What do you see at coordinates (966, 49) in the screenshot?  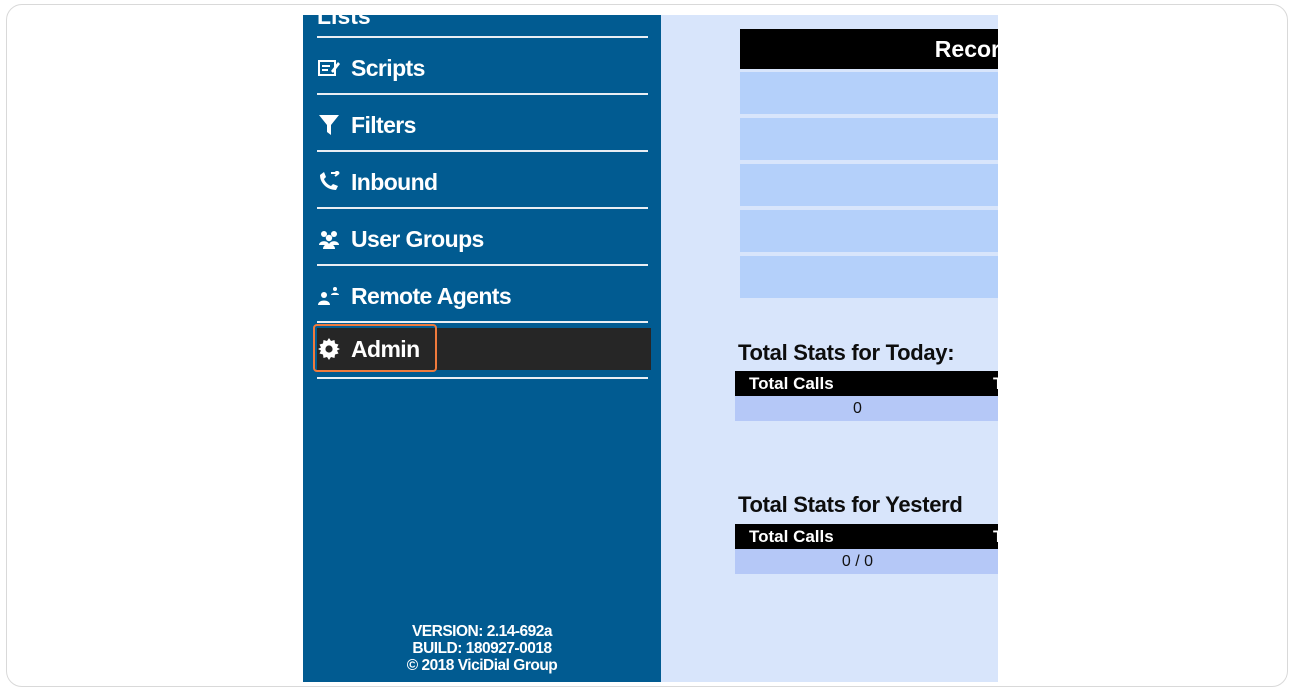 I see `records-header-label: Recor` at bounding box center [966, 49].